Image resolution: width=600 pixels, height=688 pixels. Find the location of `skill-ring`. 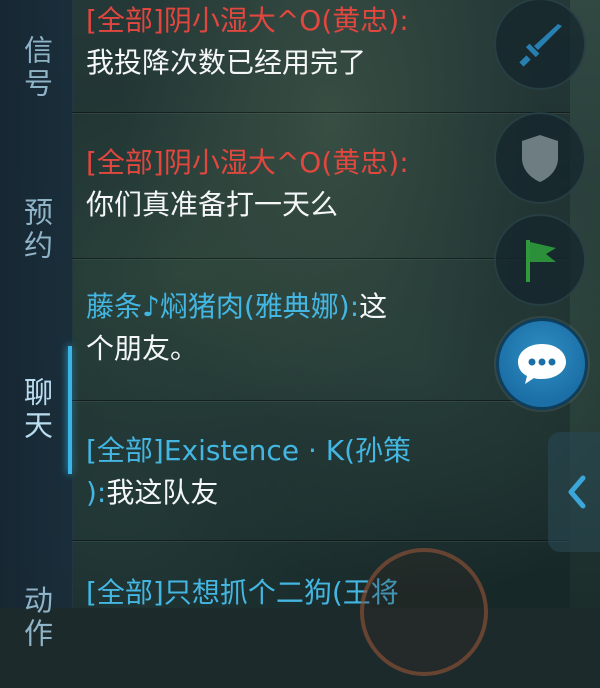

skill-ring is located at coordinates (424, 612).